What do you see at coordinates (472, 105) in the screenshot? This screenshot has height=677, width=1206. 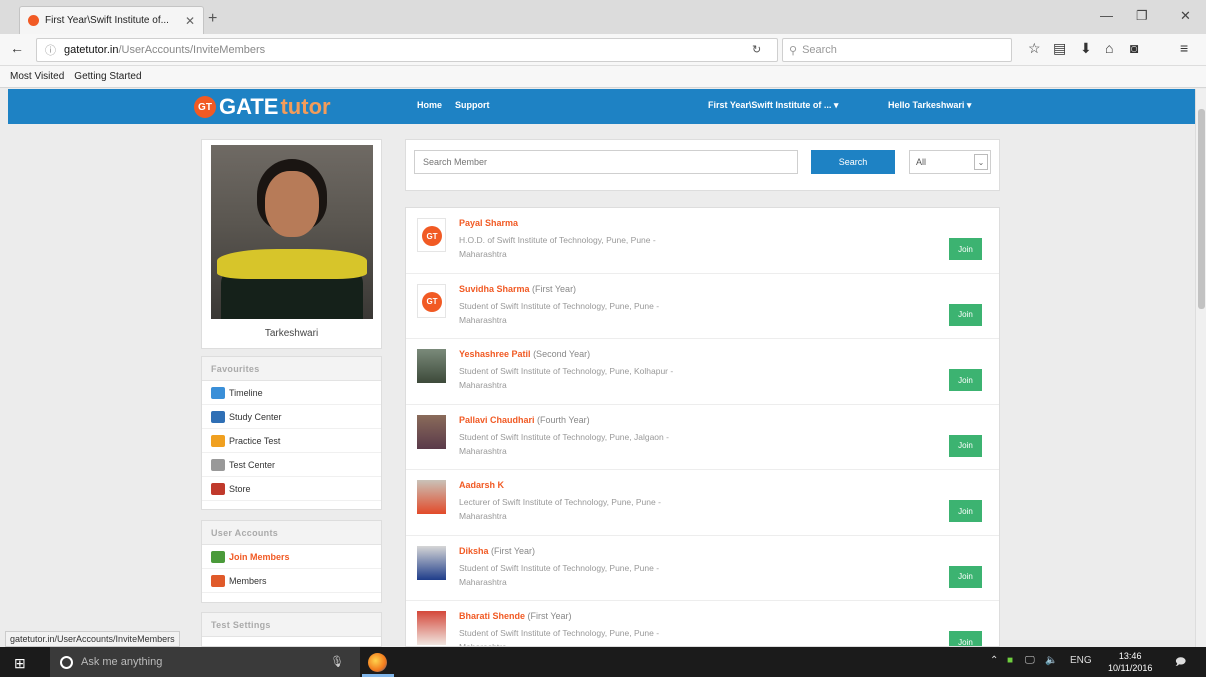 I see `nav-support: Support` at bounding box center [472, 105].